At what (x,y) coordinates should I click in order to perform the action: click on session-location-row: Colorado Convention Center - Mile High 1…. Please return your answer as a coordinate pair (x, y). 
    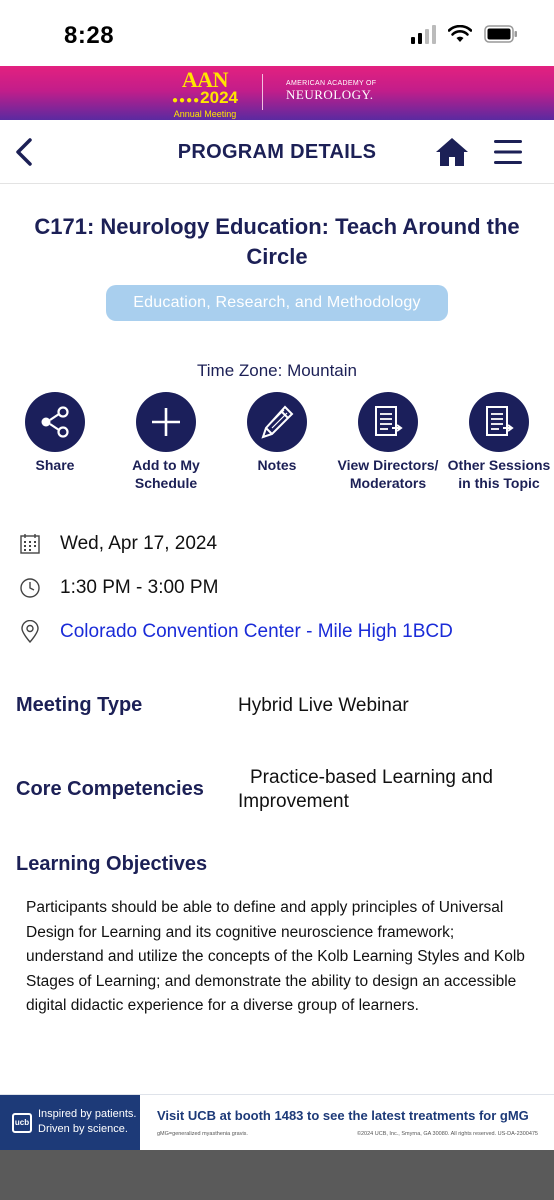
    Looking at the image, I should click on (235, 632).